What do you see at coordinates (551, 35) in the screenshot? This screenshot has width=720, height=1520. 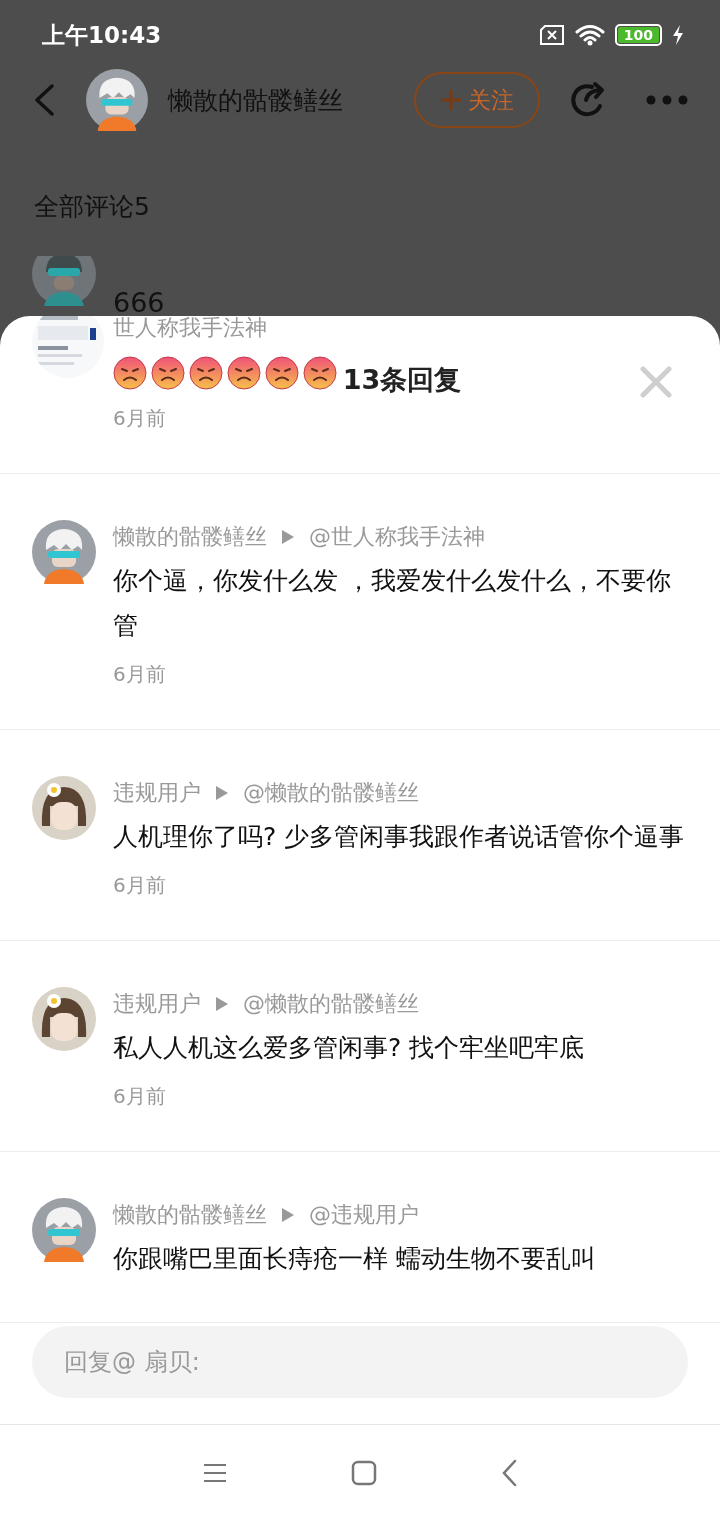 I see `no-sim-icon` at bounding box center [551, 35].